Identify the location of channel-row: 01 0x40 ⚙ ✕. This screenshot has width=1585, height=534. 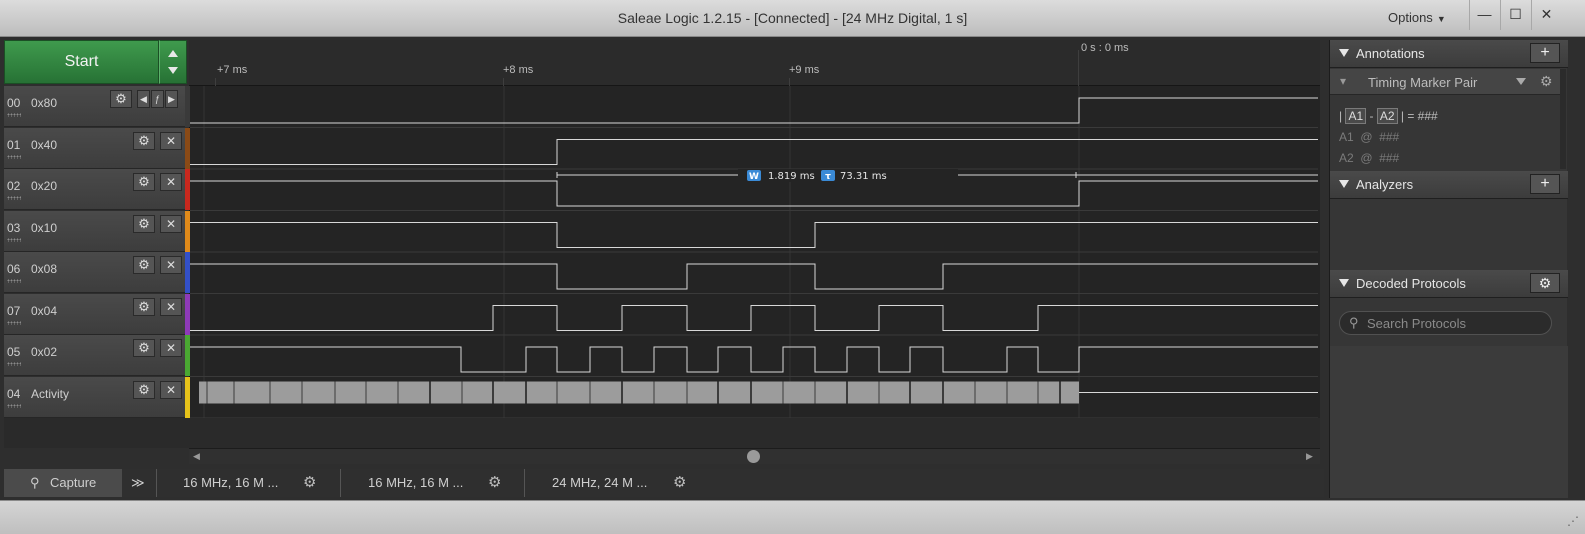
(96, 148).